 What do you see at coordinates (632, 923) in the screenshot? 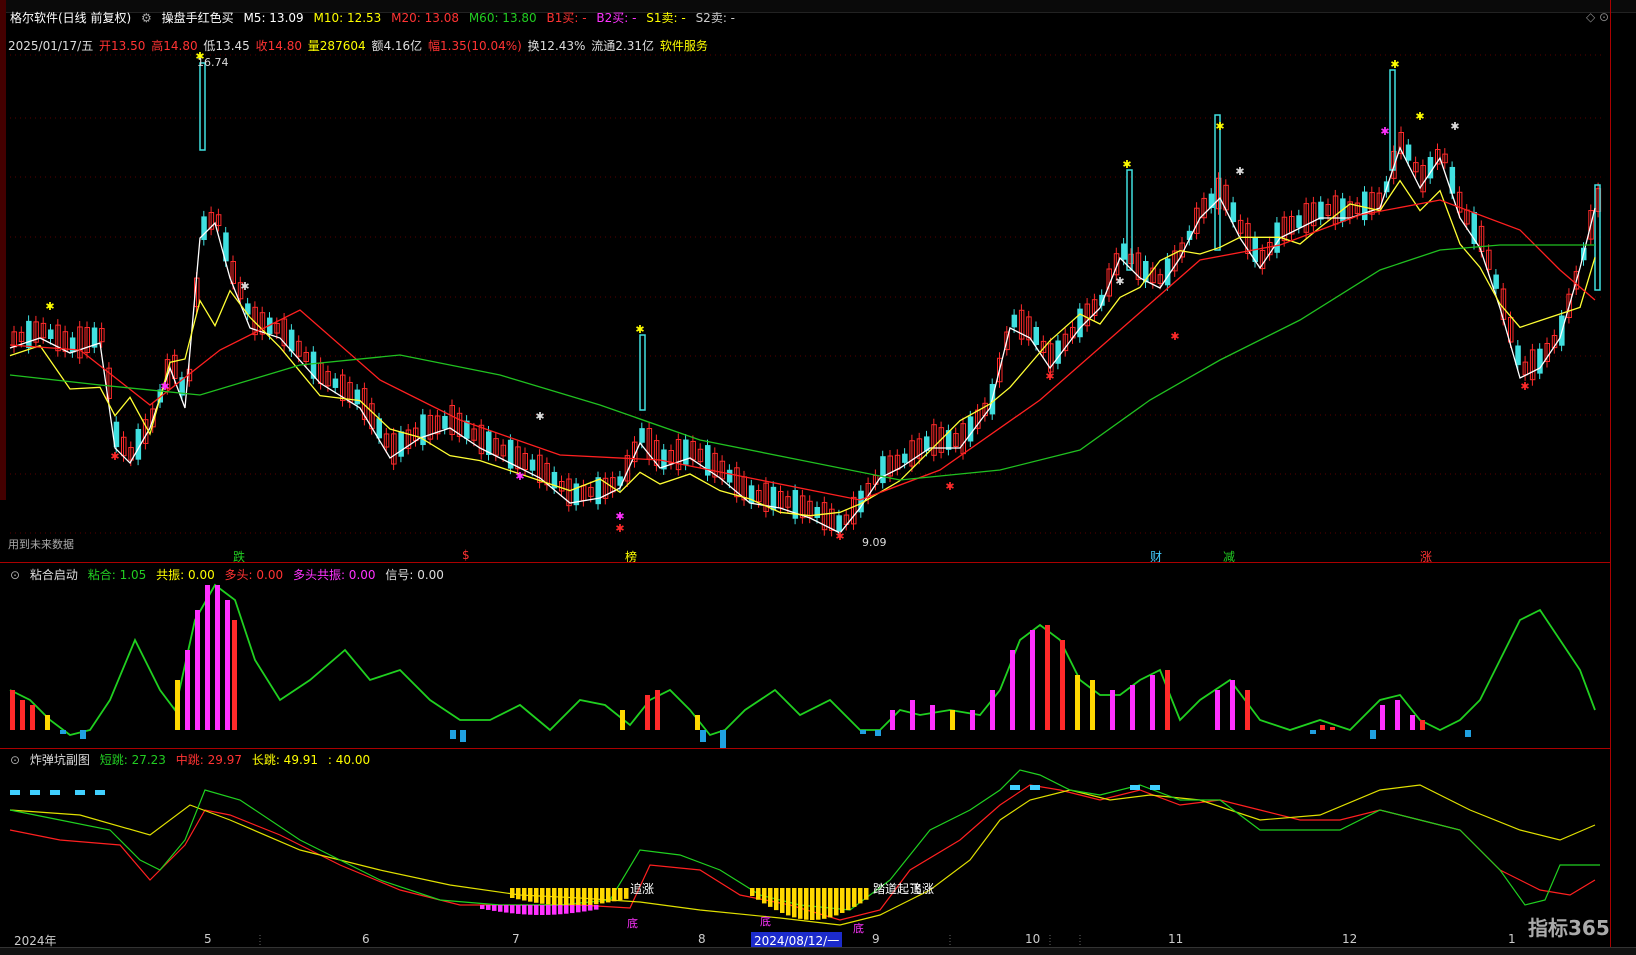
I see `panel3-label-2: 底` at bounding box center [632, 923].